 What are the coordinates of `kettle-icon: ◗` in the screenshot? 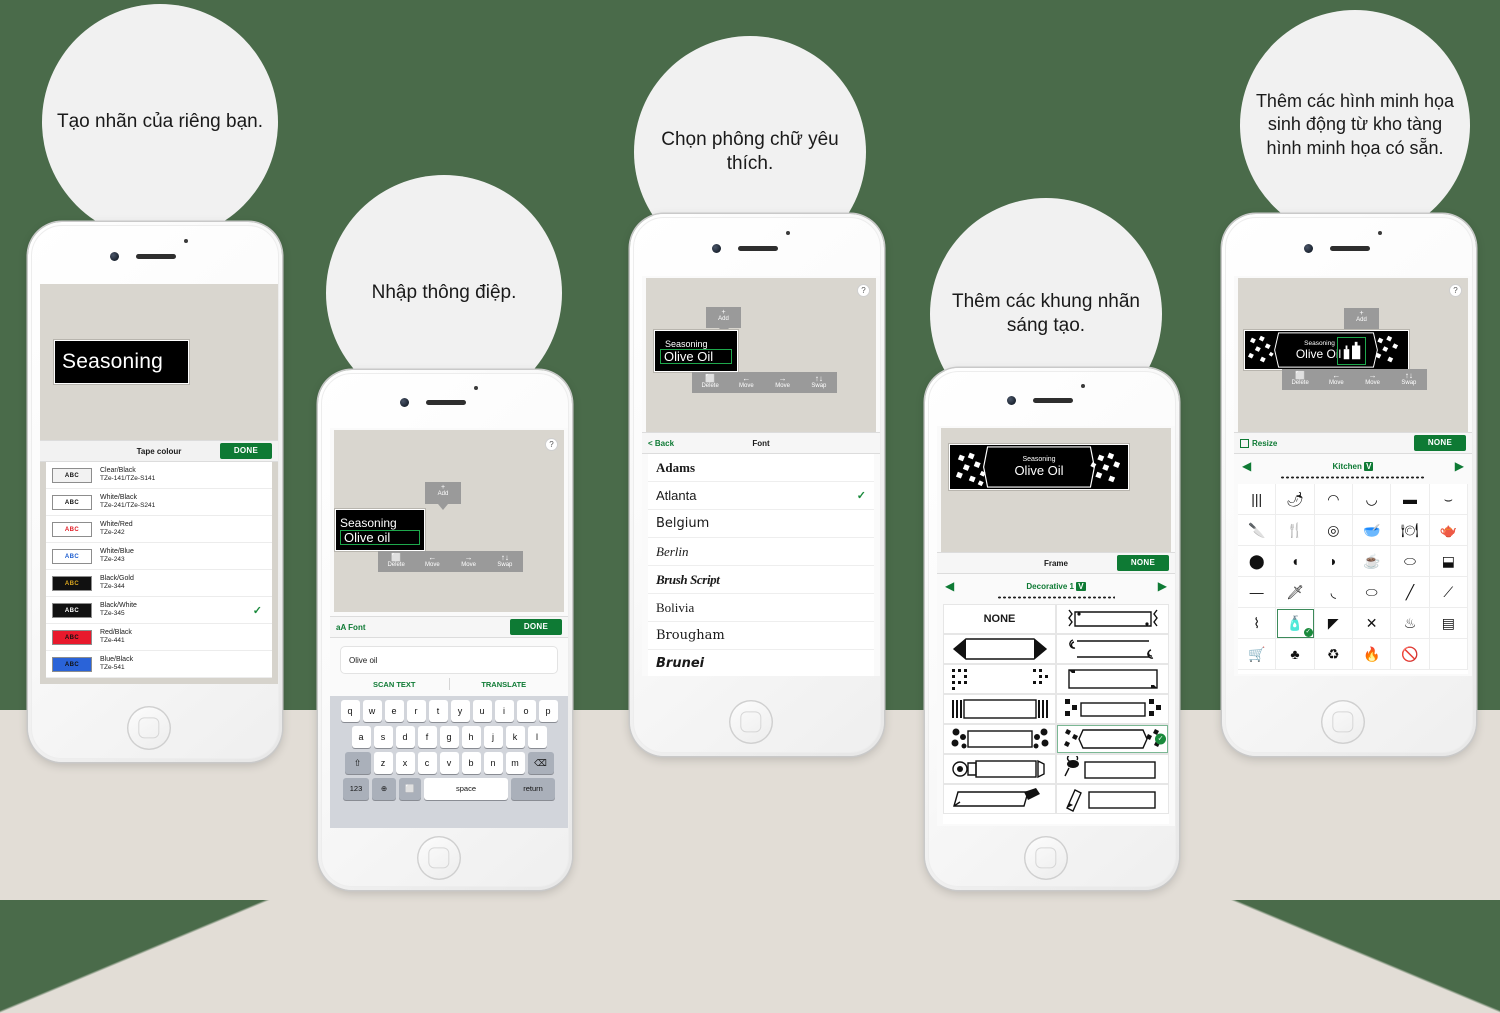 It's located at (1333, 561).